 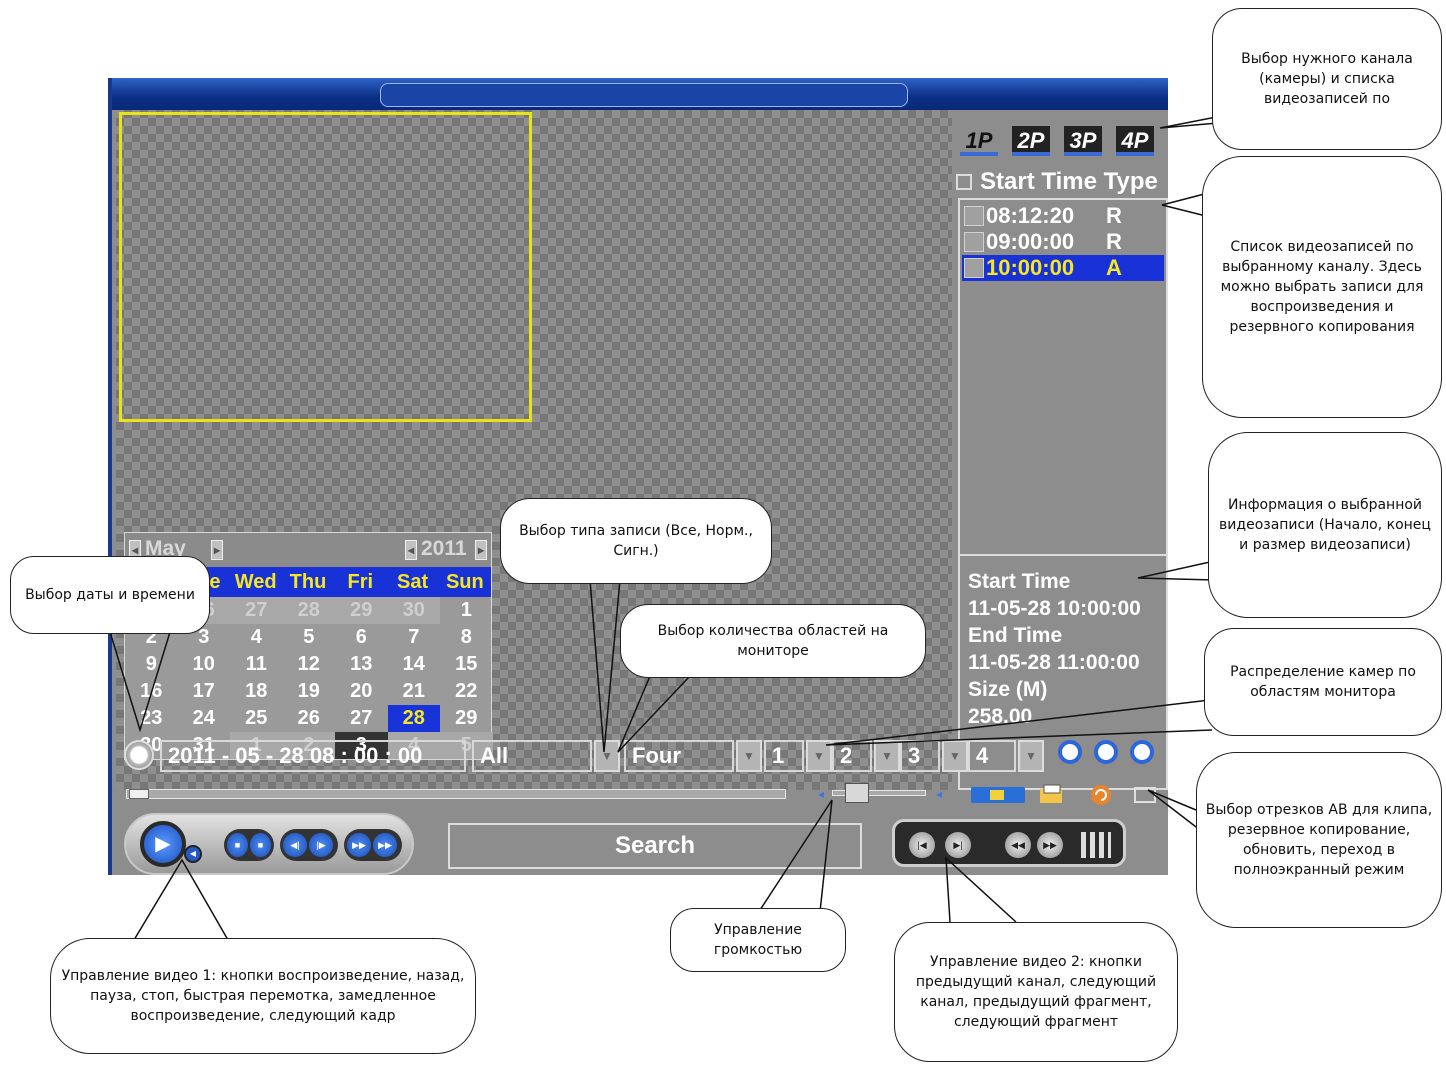 I want to click on playback-progress, so click(x=456, y=794).